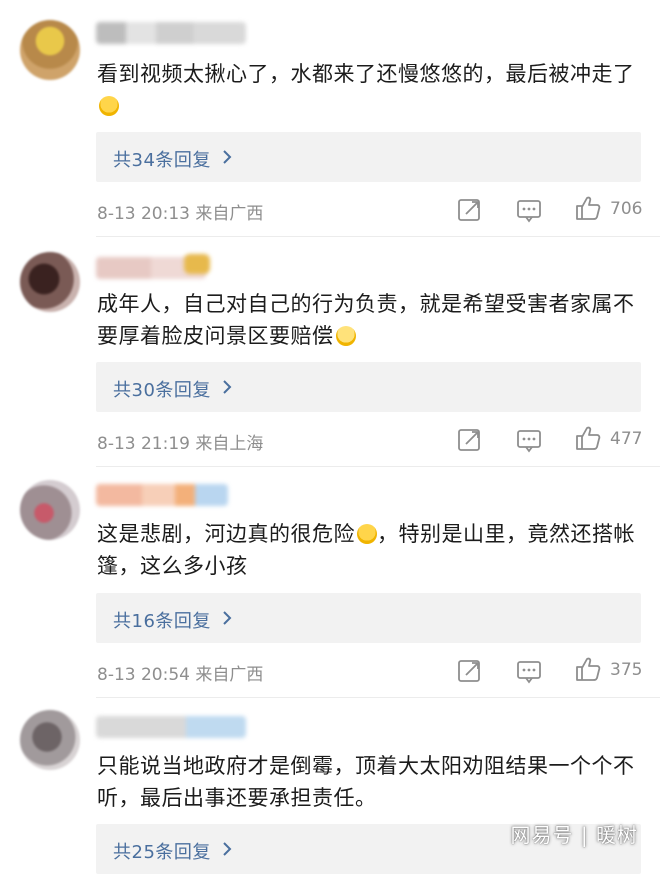  I want to click on comment-meta: 8-13 20:54 来自广西, so click(180, 672).